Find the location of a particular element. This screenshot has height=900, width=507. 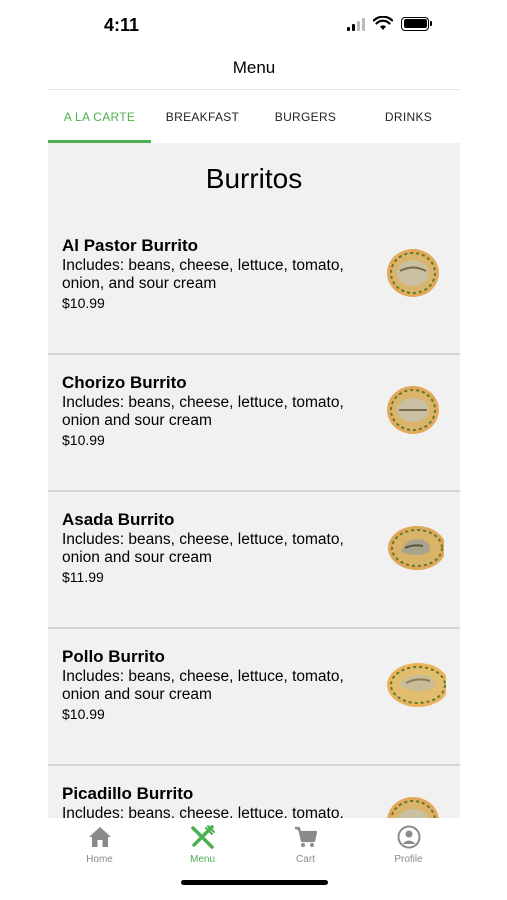

item-price: $11.99 is located at coordinates (83, 577).